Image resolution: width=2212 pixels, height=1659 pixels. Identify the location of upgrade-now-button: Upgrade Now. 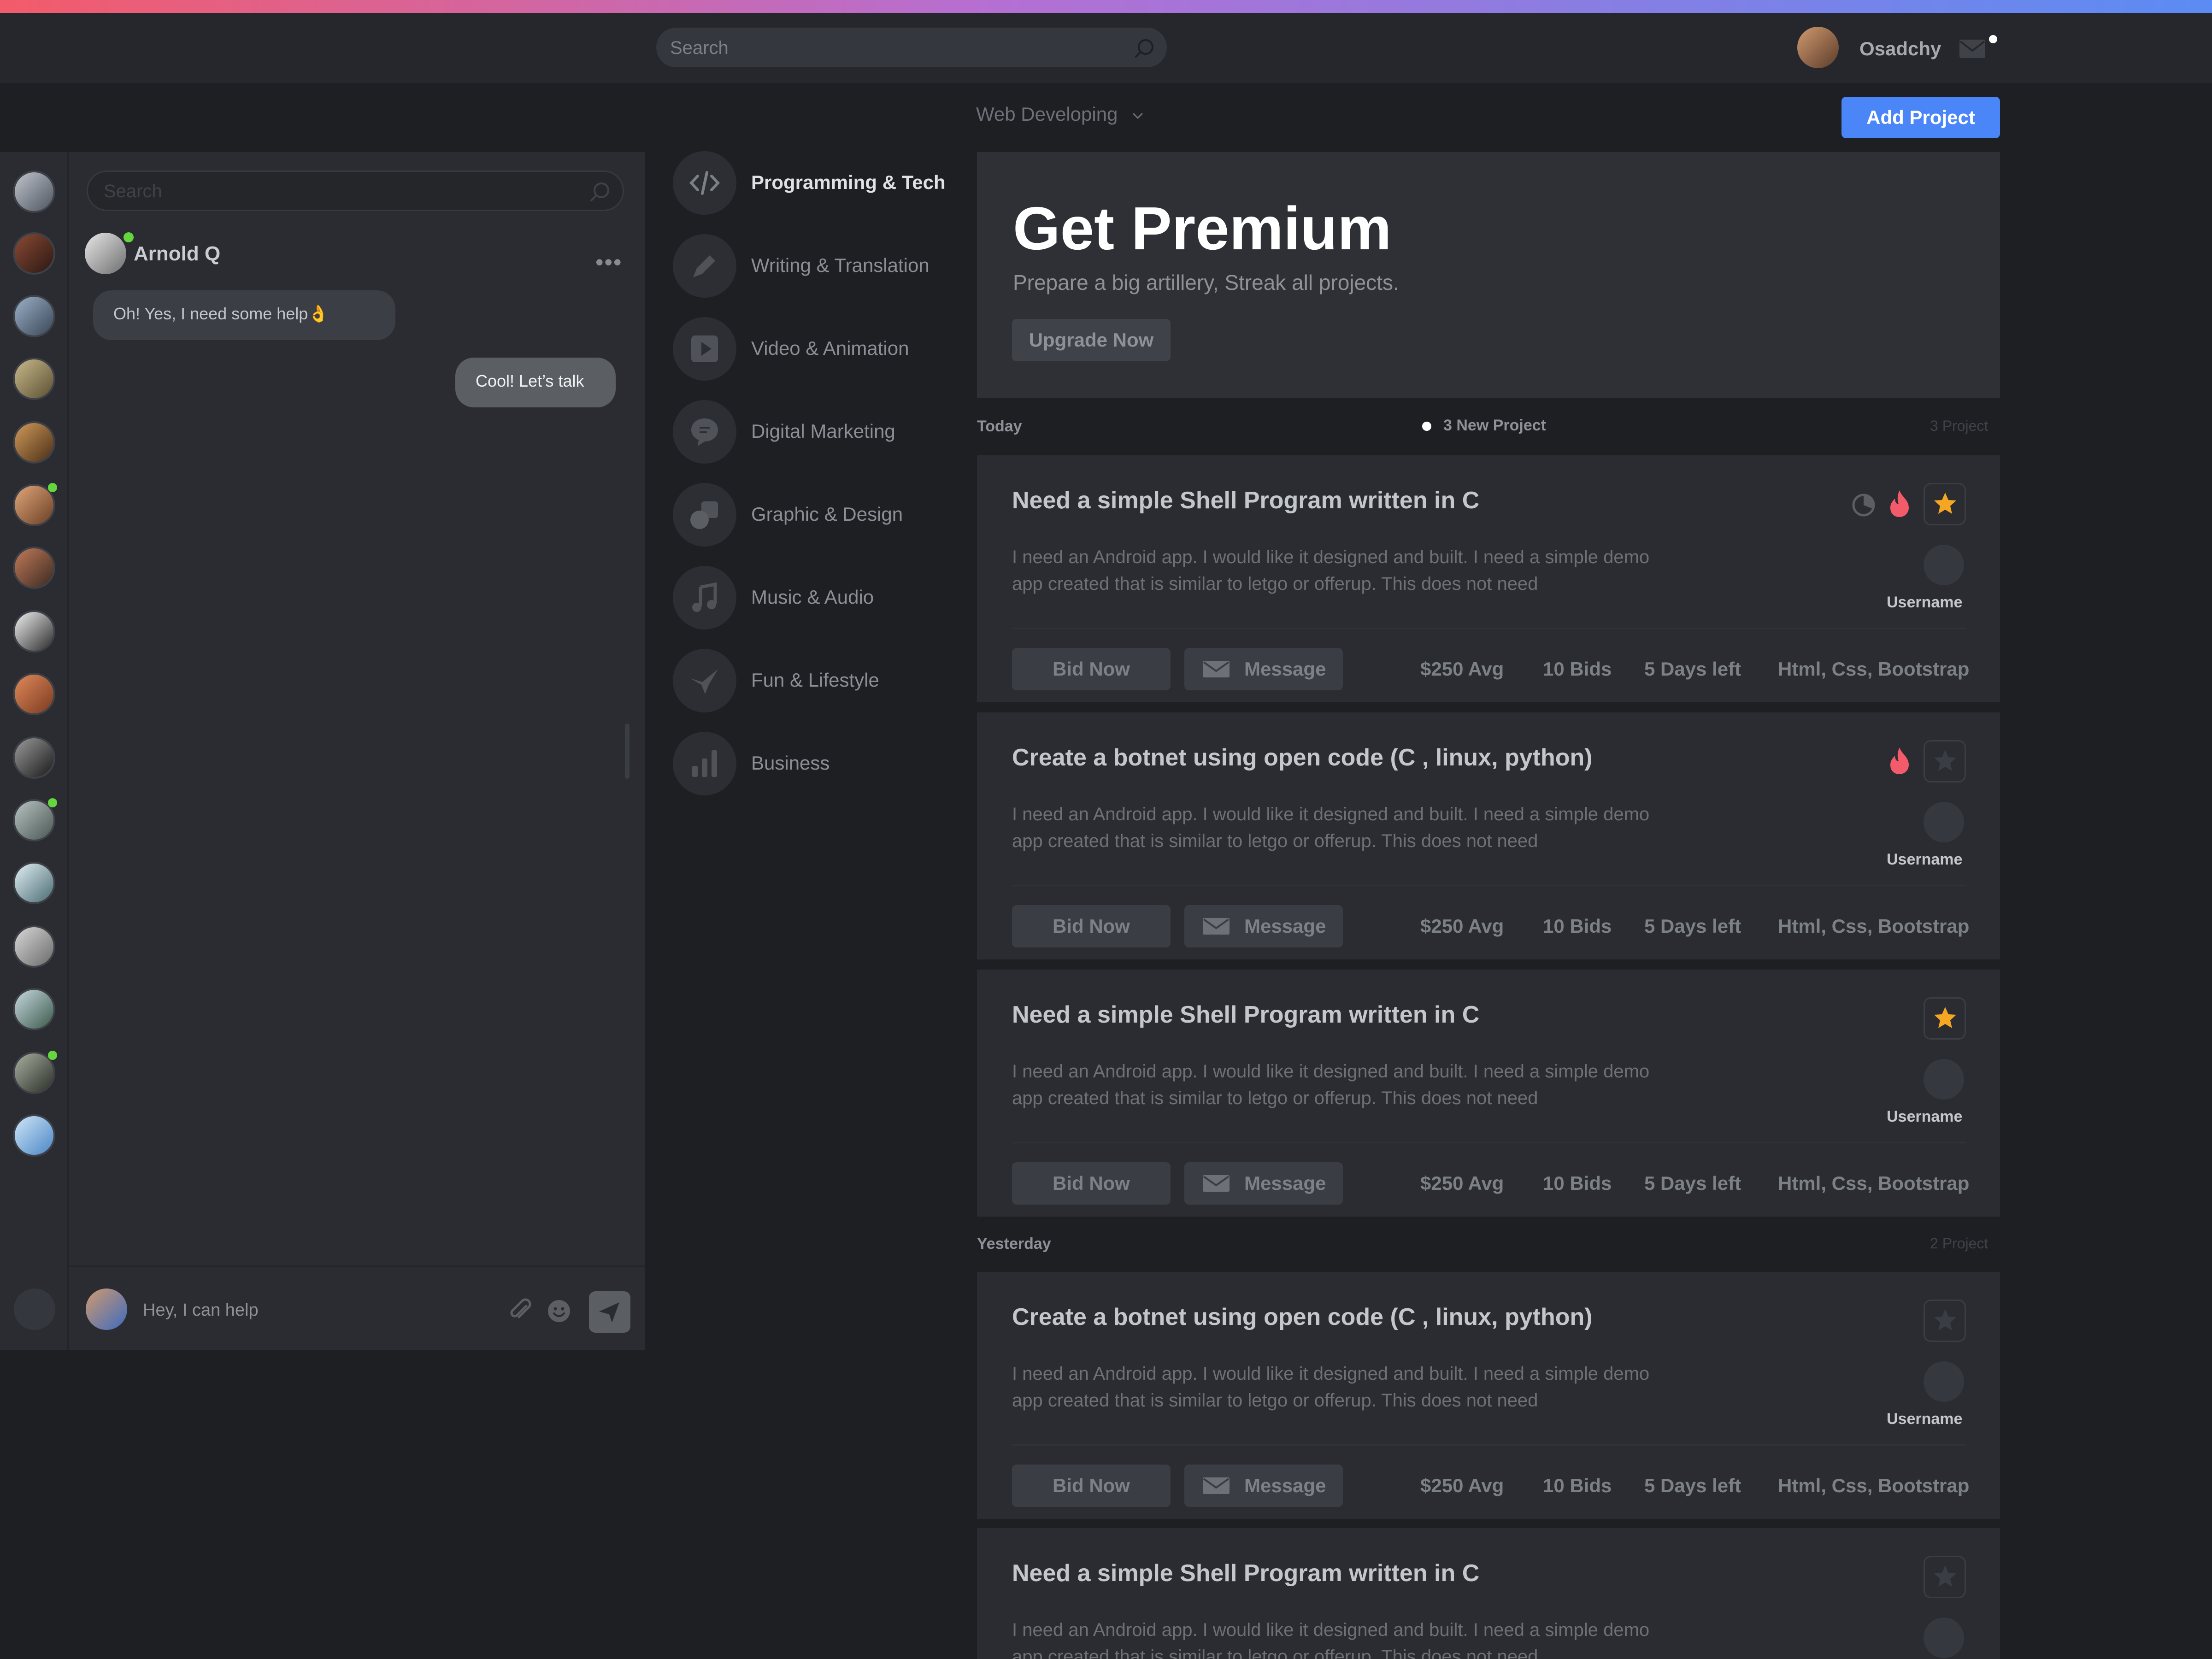
(1091, 340).